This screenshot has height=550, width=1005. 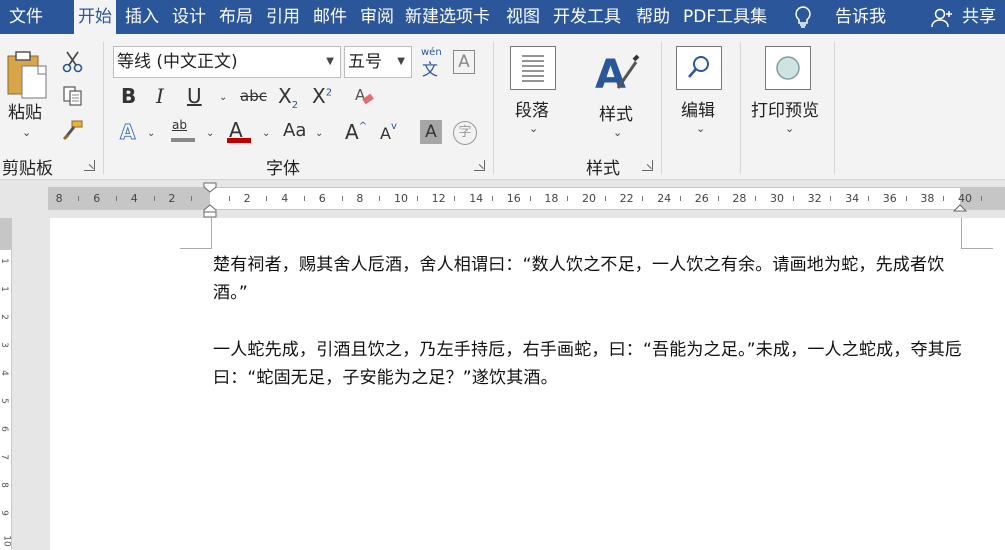 I want to click on svg-text: A, so click(x=610, y=74).